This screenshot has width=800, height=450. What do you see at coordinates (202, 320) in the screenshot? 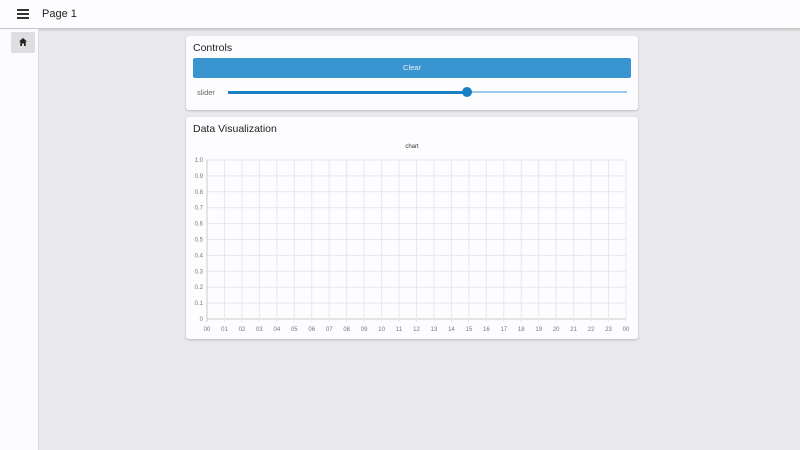
I see `y-tick-label: 0` at bounding box center [202, 320].